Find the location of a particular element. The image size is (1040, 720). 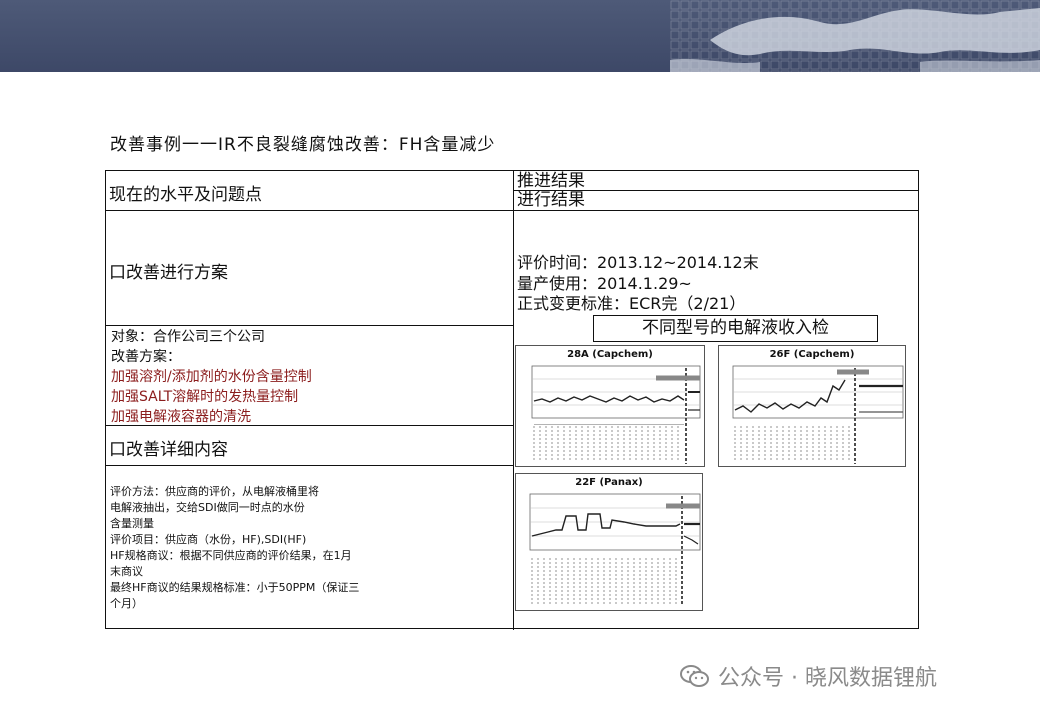

detail-line: 个月） is located at coordinates (126, 603).